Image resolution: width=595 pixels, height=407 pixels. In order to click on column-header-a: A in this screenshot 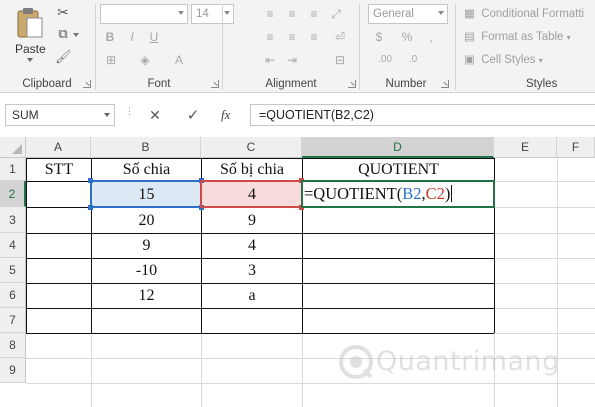, I will do `click(58, 147)`.